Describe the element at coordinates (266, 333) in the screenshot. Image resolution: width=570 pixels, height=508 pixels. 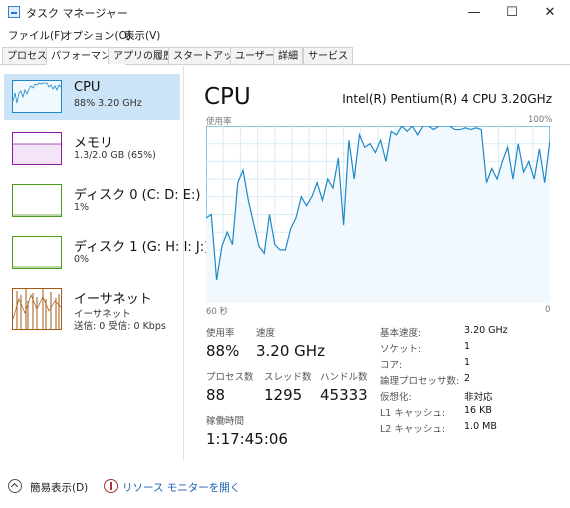
I see `speed-label: 速度` at that location.